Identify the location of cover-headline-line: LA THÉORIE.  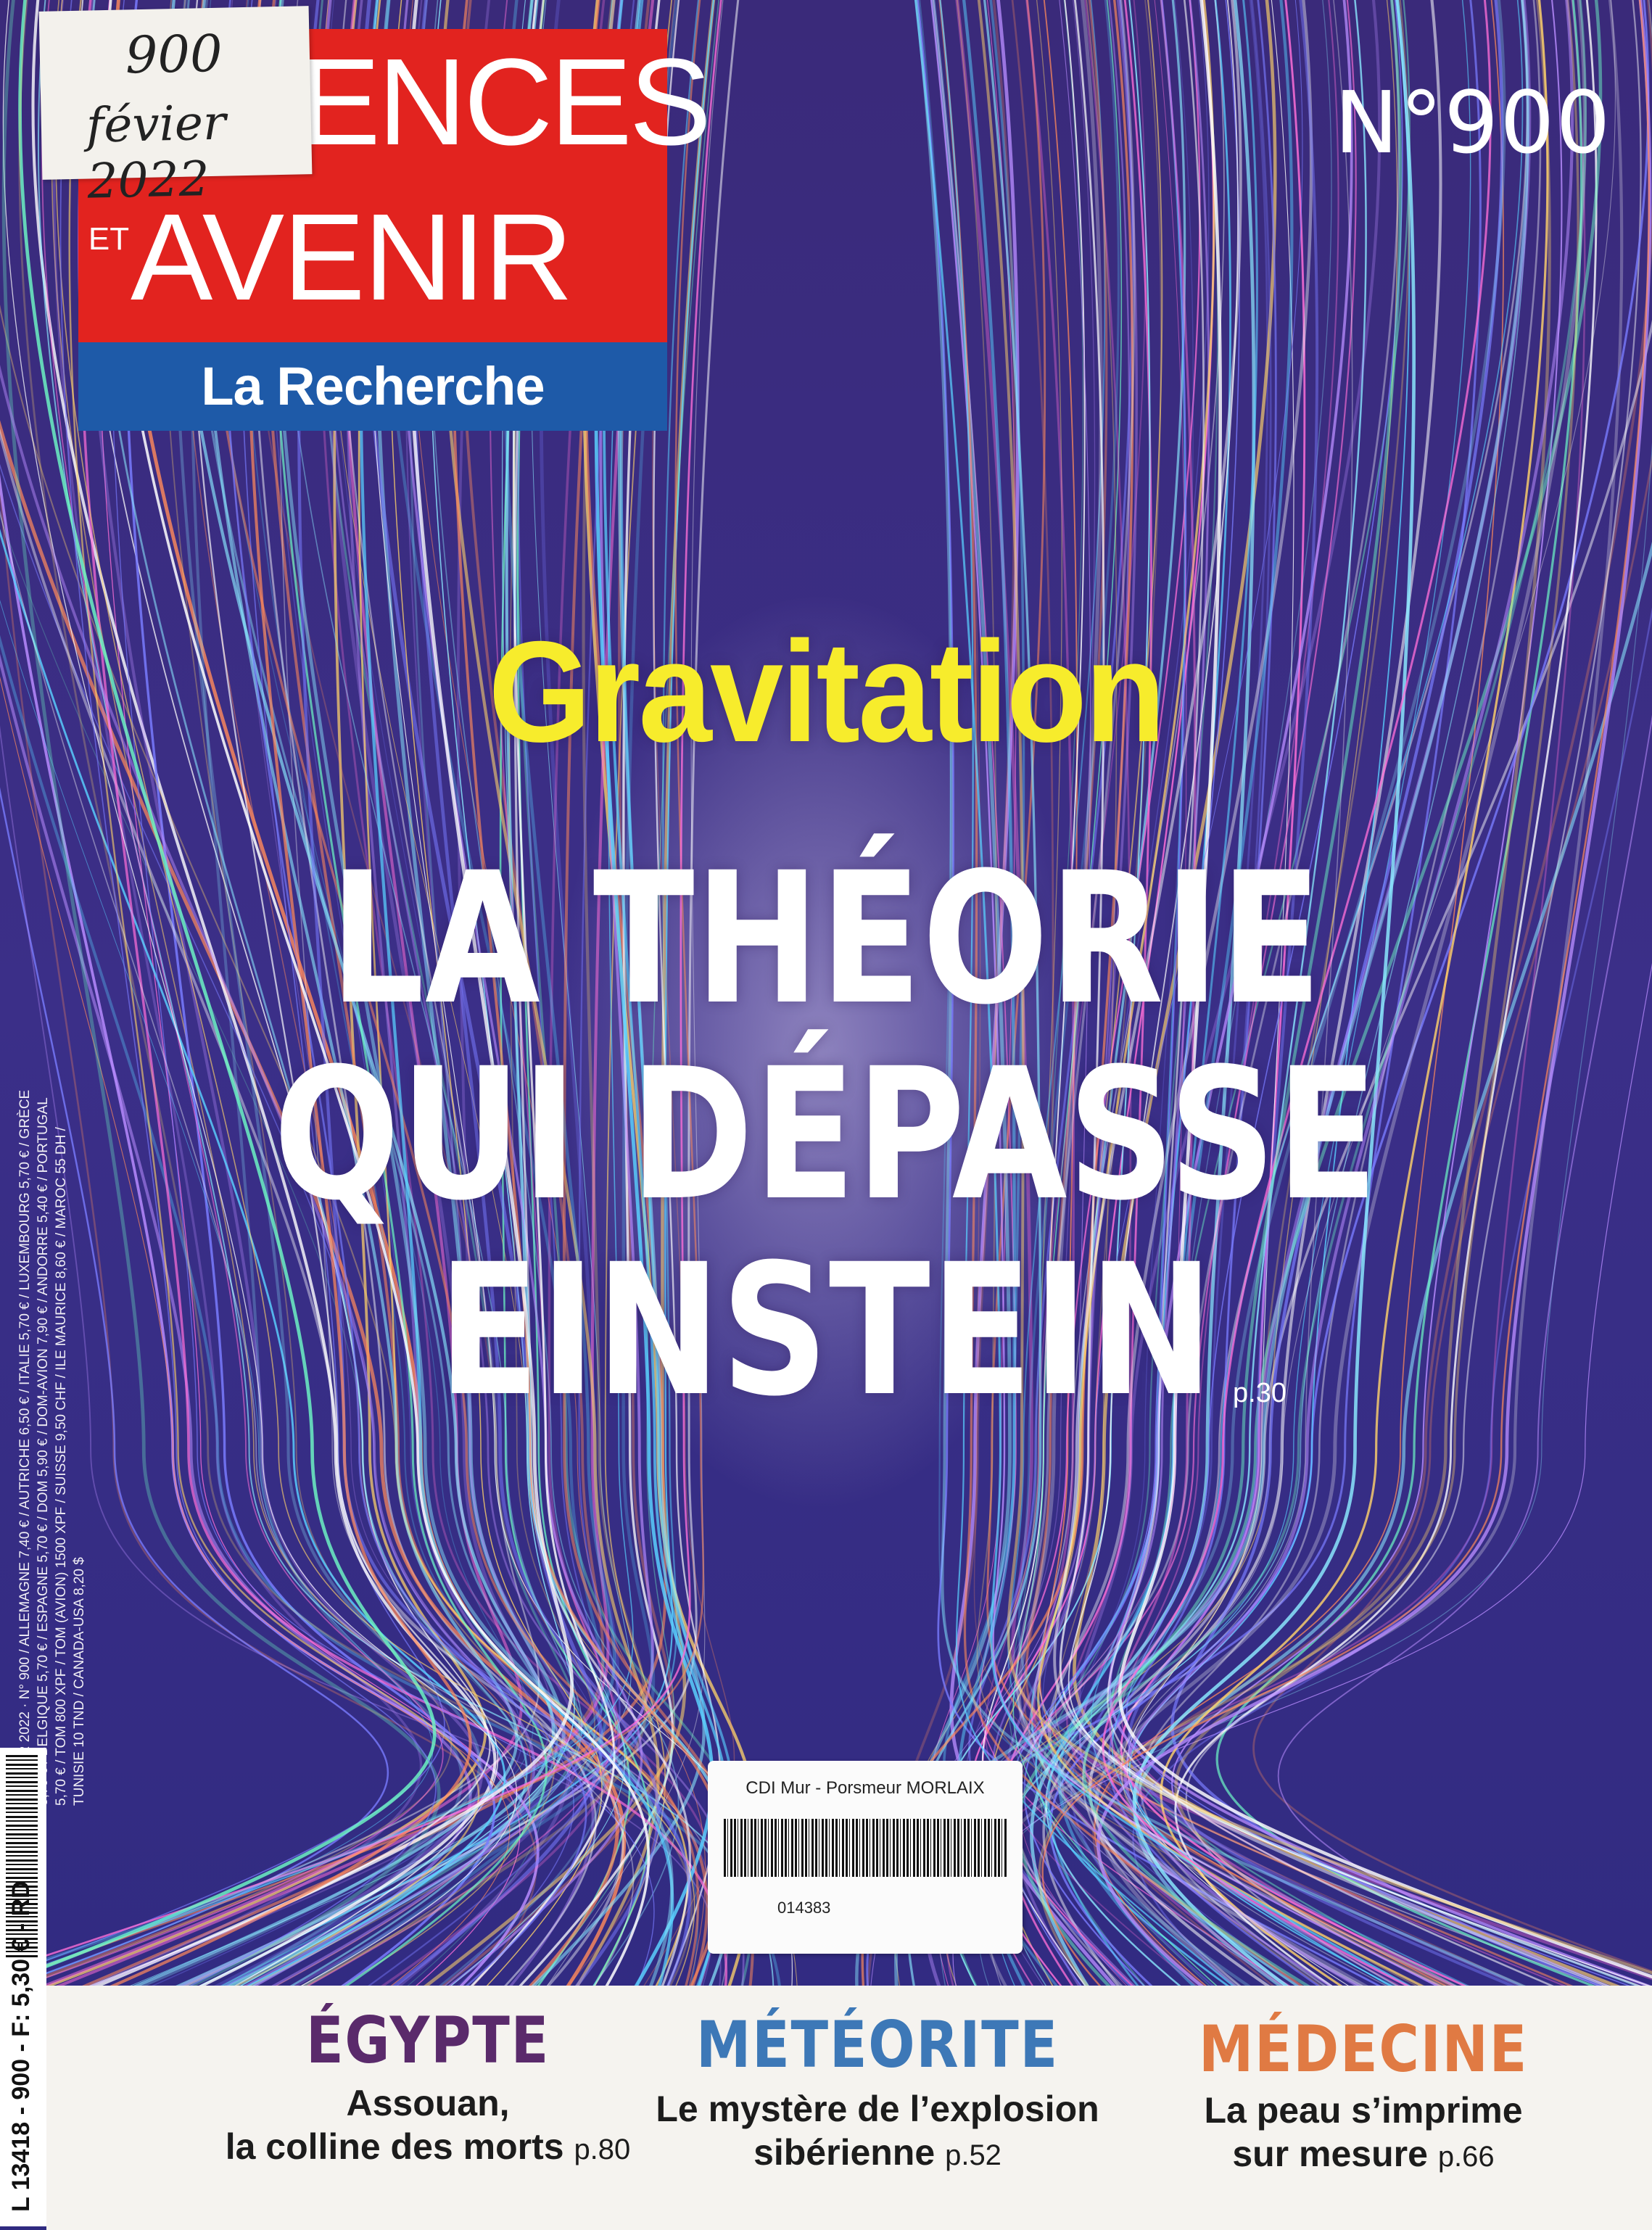
(826, 938).